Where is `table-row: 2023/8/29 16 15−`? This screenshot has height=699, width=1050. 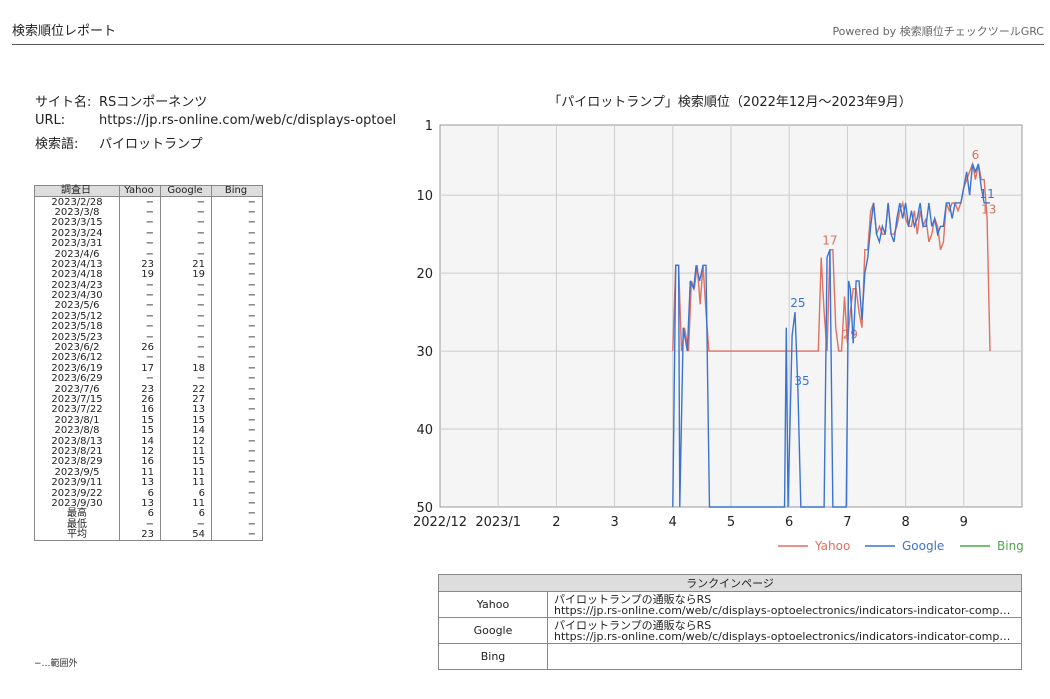
table-row: 2023/8/29 16 15− is located at coordinates (148, 462).